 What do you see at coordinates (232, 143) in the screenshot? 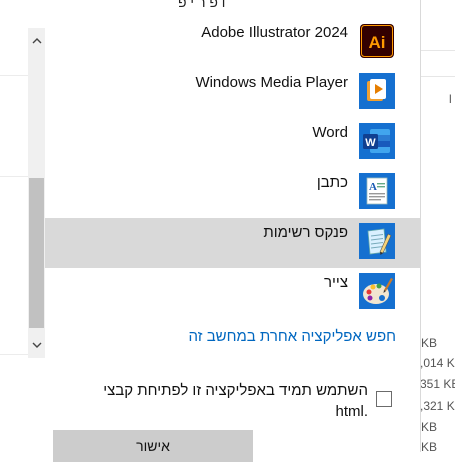
I see `app-item-word: W Word` at bounding box center [232, 143].